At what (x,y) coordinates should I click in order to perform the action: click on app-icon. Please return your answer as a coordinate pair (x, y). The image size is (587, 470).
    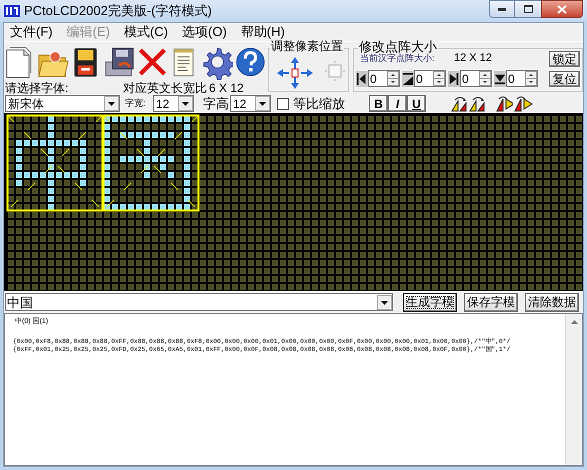
    Looking at the image, I should click on (12, 11).